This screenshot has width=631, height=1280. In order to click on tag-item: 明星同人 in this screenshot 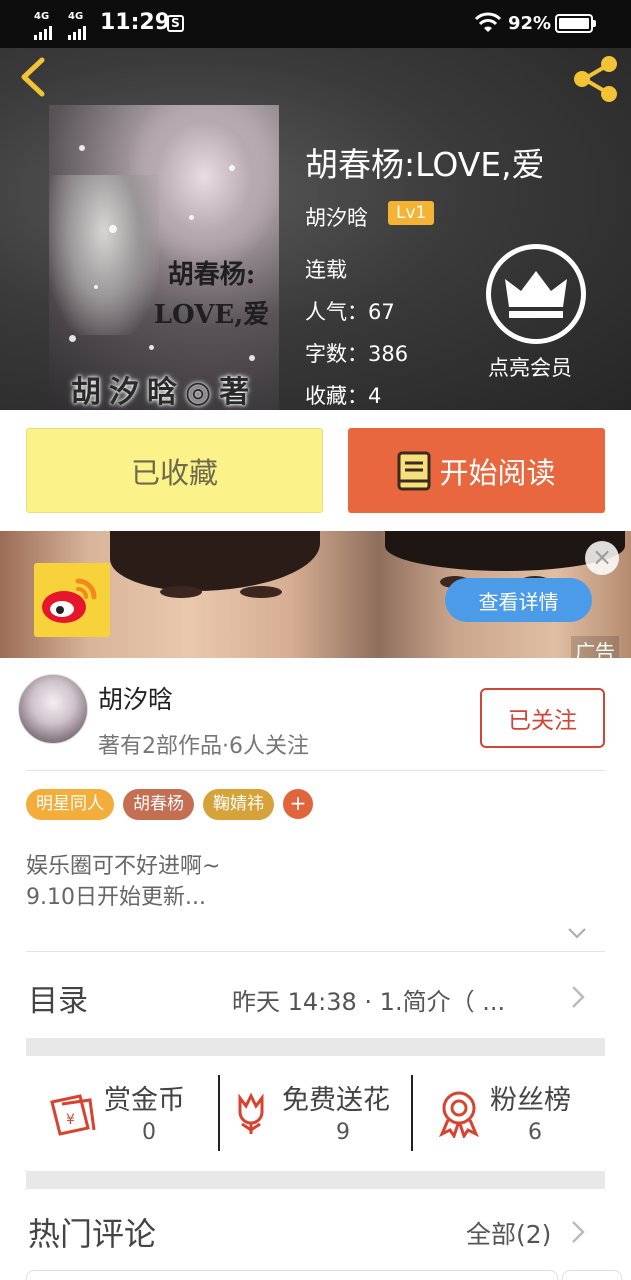, I will do `click(70, 804)`.